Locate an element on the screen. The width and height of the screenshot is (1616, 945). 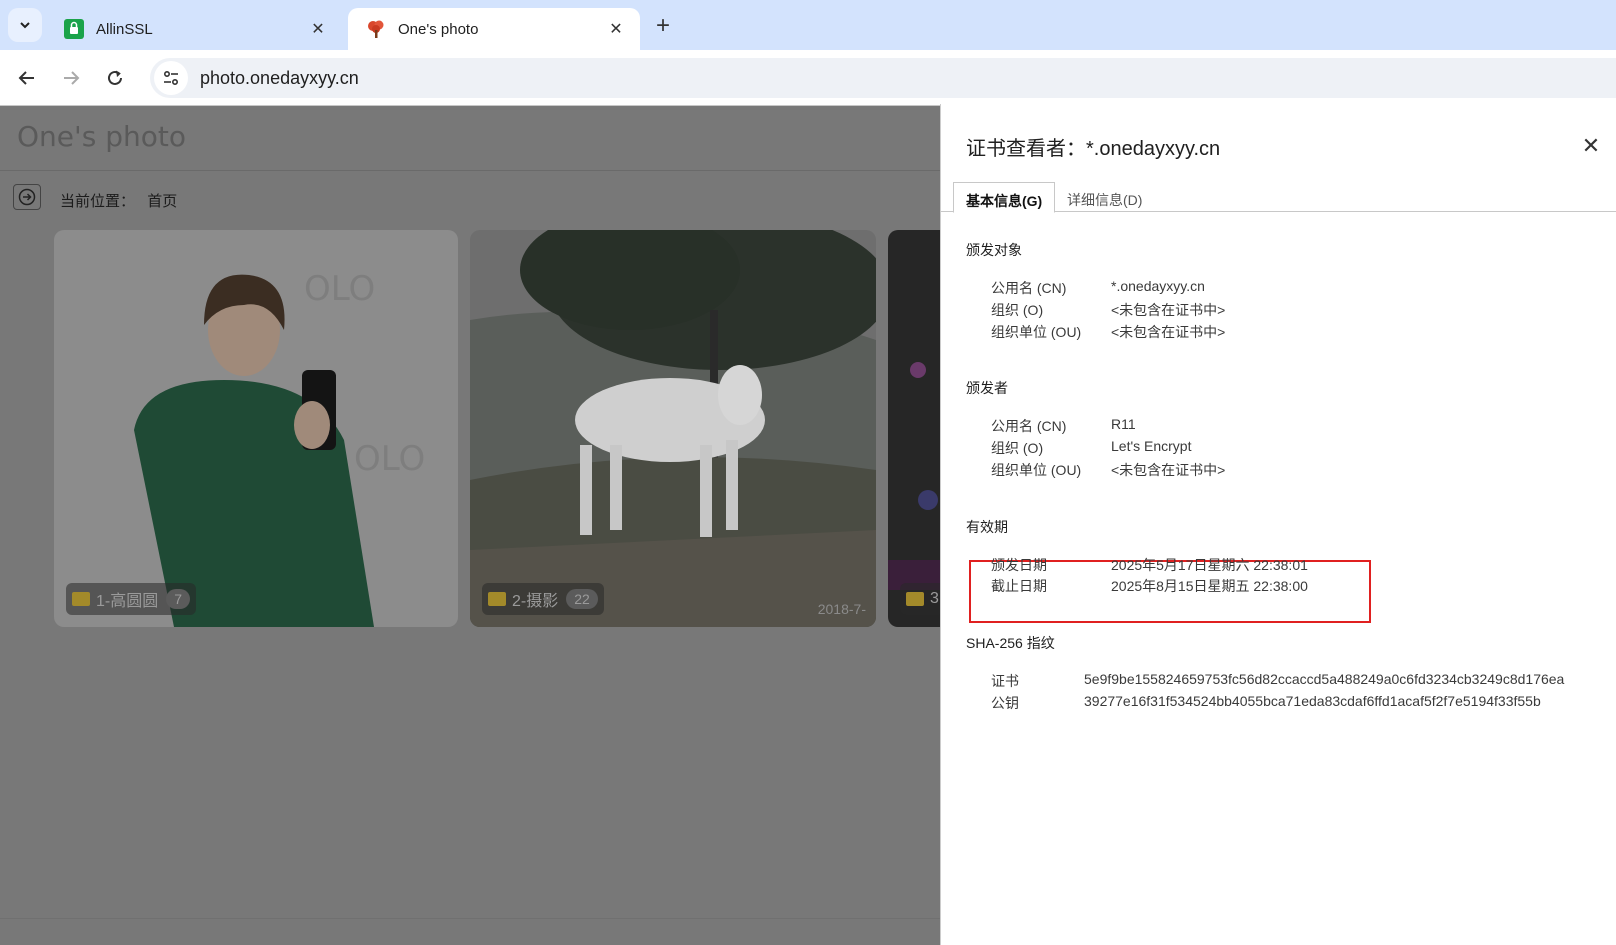
album-cover-image: OLO OLO is located at coordinates (256, 428).